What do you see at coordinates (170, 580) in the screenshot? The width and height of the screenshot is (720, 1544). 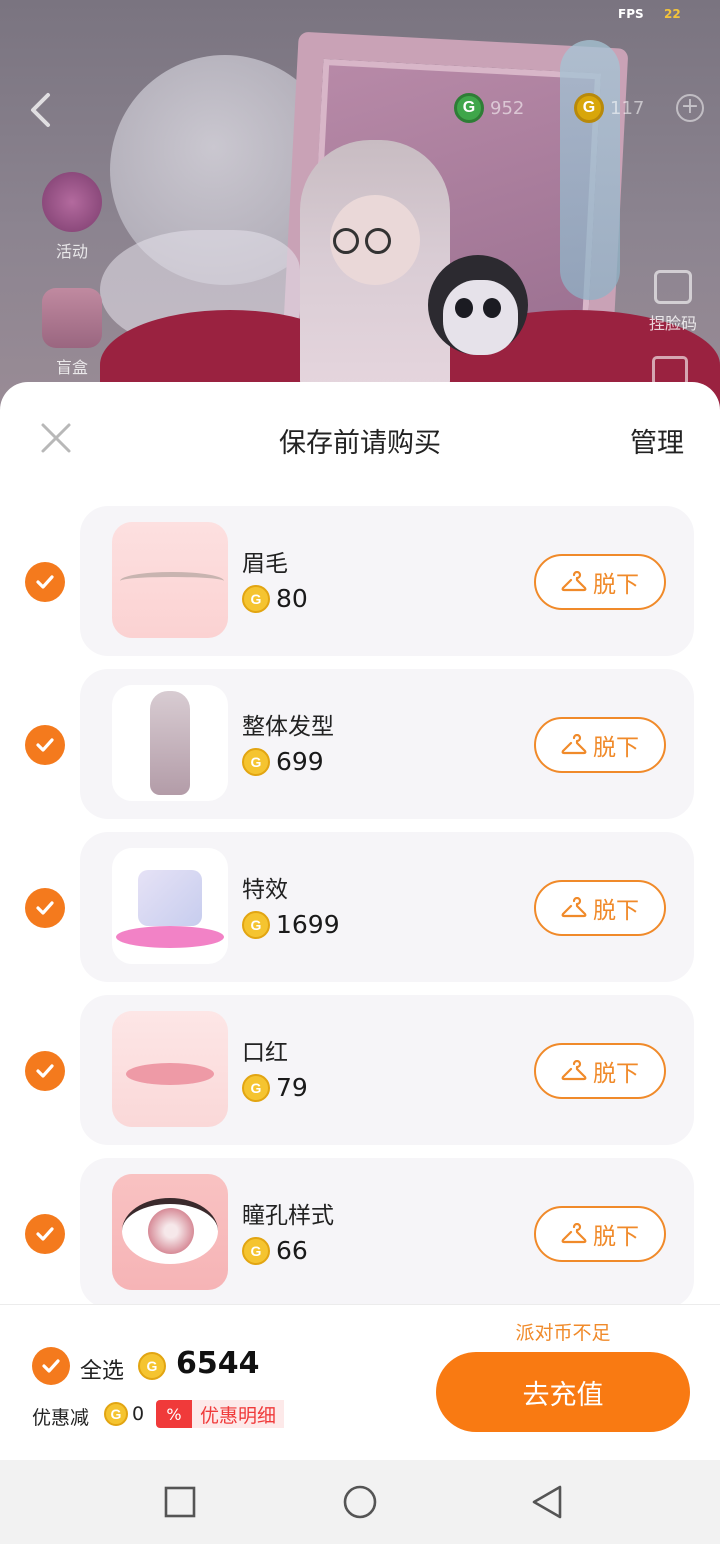 I see `item-thumbnail-eyebrow` at bounding box center [170, 580].